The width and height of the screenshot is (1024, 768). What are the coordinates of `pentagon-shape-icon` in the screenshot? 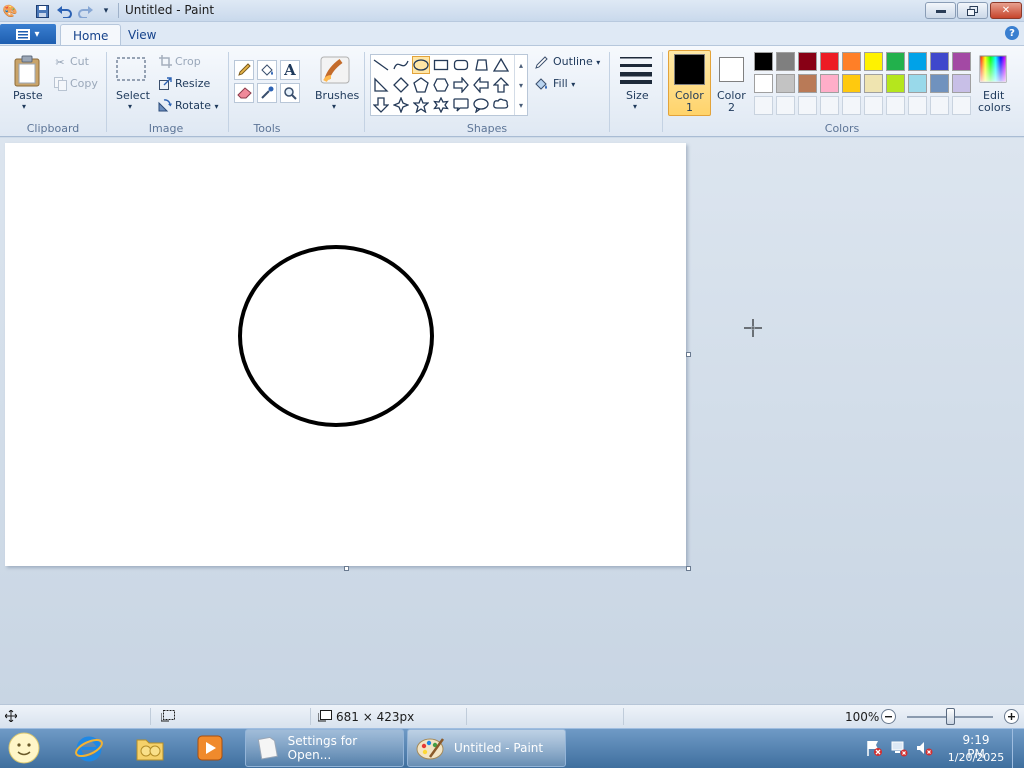 It's located at (421, 85).